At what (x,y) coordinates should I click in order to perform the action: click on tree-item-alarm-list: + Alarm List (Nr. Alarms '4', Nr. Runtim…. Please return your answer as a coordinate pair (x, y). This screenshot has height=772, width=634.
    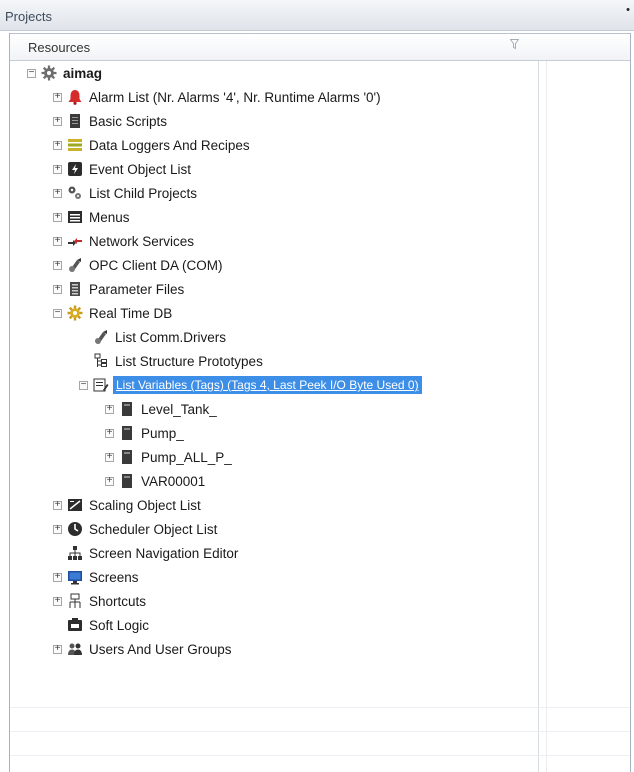
    Looking at the image, I should click on (218, 97).